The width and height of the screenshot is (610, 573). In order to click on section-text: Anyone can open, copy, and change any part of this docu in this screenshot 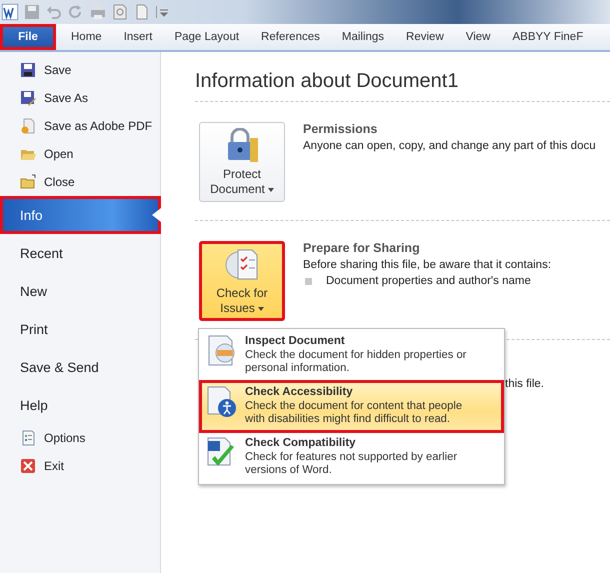, I will do `click(449, 146)`.